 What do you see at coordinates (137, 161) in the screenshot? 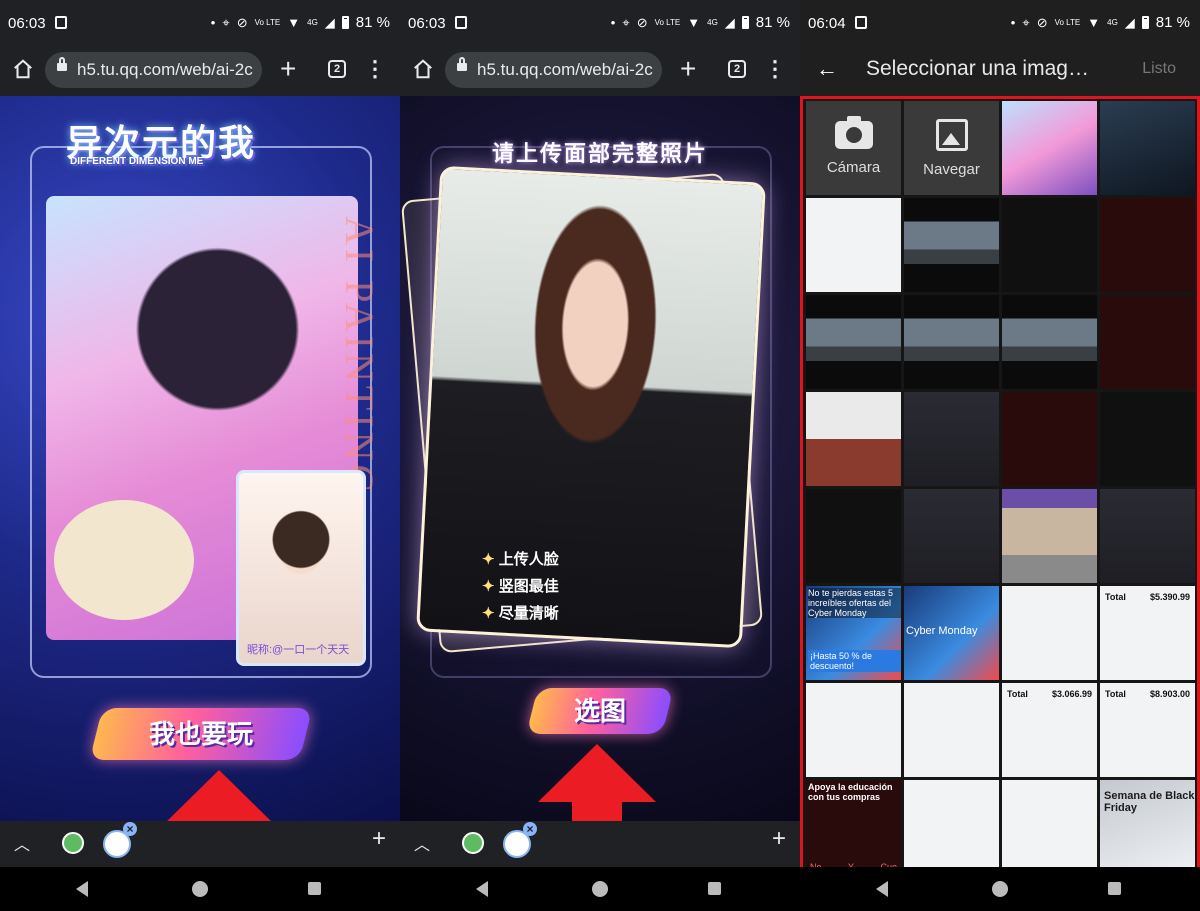
I see `logo-subtitle: DIFFERENT DIMENSION ME` at bounding box center [137, 161].